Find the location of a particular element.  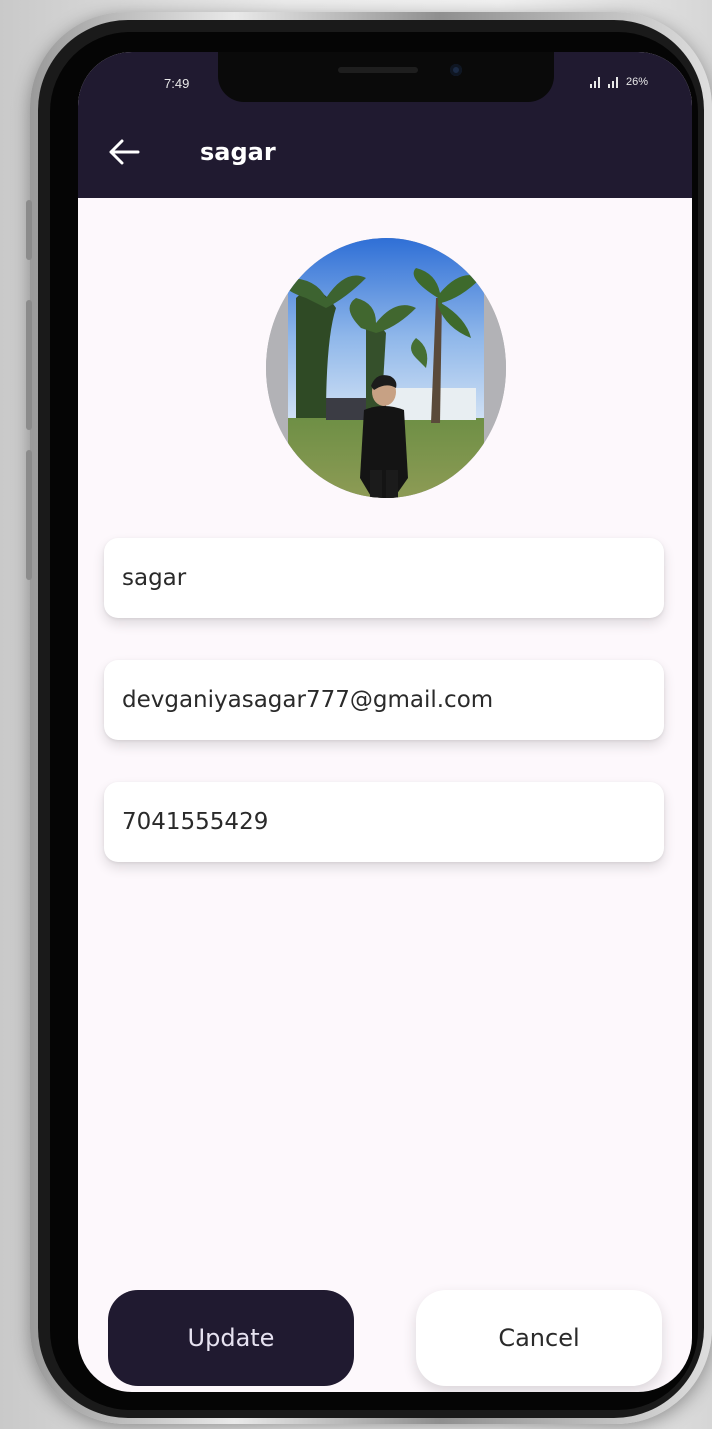

status-time: 7:49 is located at coordinates (177, 83).